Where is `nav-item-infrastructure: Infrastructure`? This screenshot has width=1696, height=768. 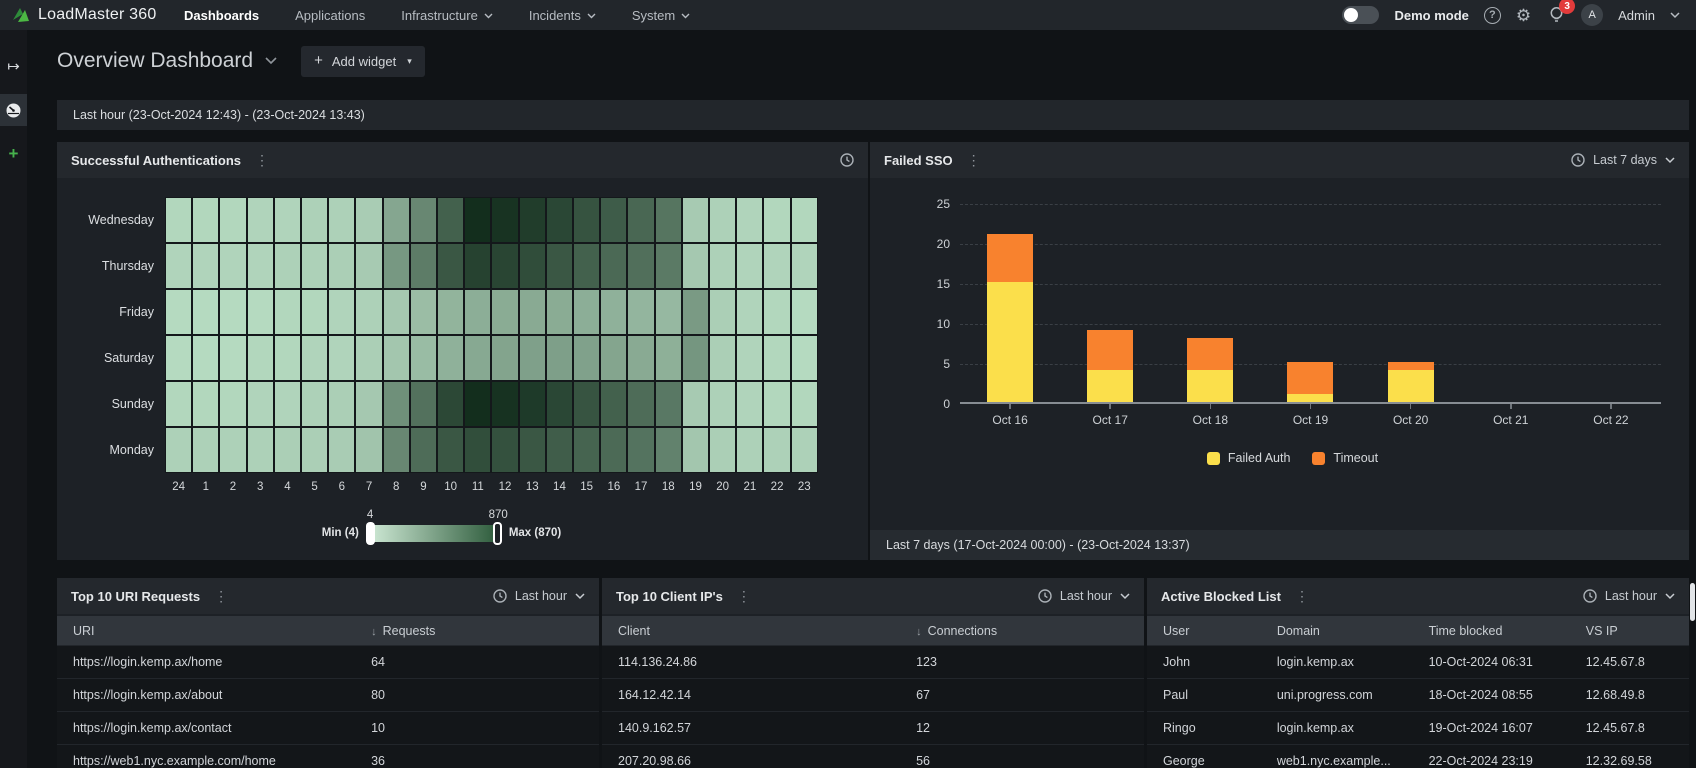
nav-item-infrastructure: Infrastructure is located at coordinates (447, 15).